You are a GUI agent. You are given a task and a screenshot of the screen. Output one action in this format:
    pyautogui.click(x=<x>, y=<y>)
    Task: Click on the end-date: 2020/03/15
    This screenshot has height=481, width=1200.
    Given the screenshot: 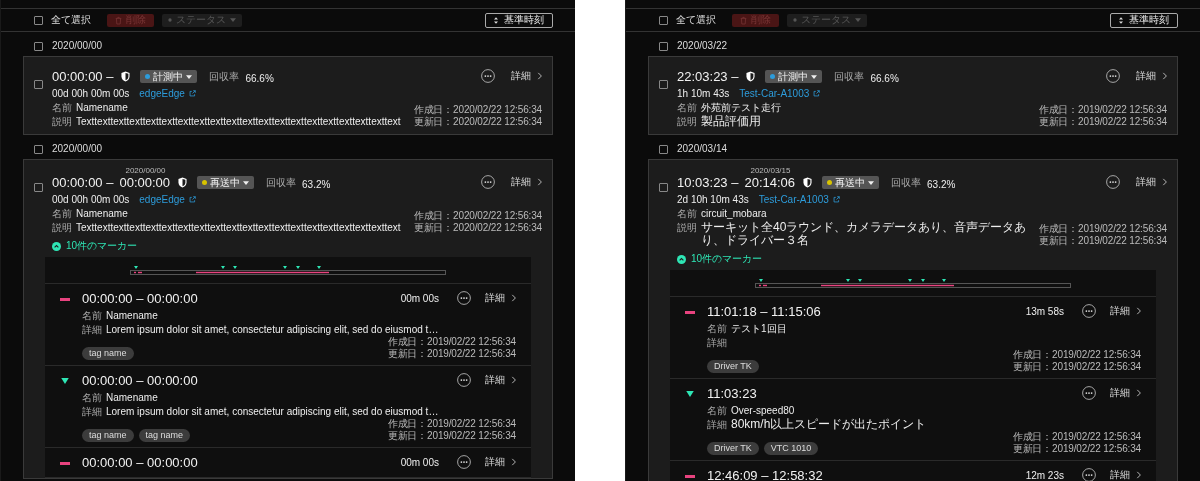 What is the action you would take?
    pyautogui.click(x=770, y=170)
    